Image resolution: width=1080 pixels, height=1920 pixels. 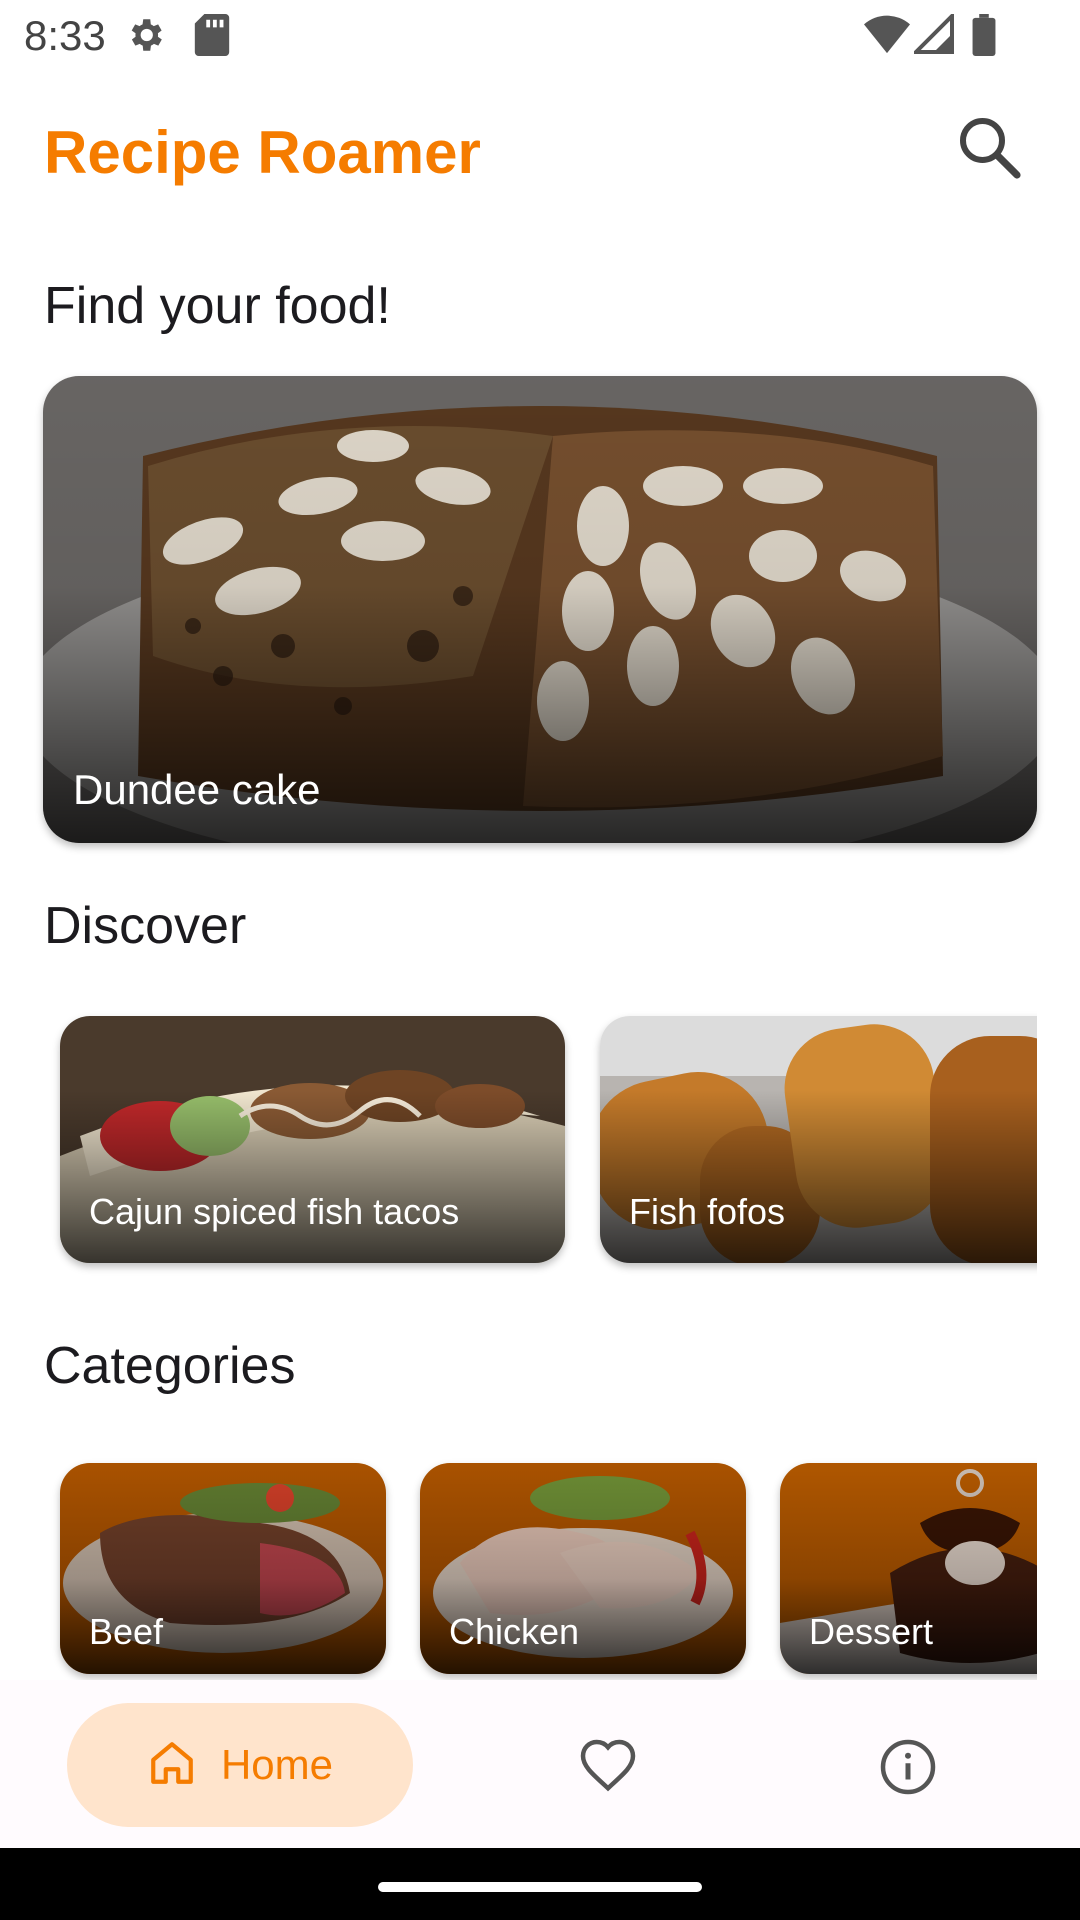 I want to click on status-bar: 8:33, so click(x=540, y=36).